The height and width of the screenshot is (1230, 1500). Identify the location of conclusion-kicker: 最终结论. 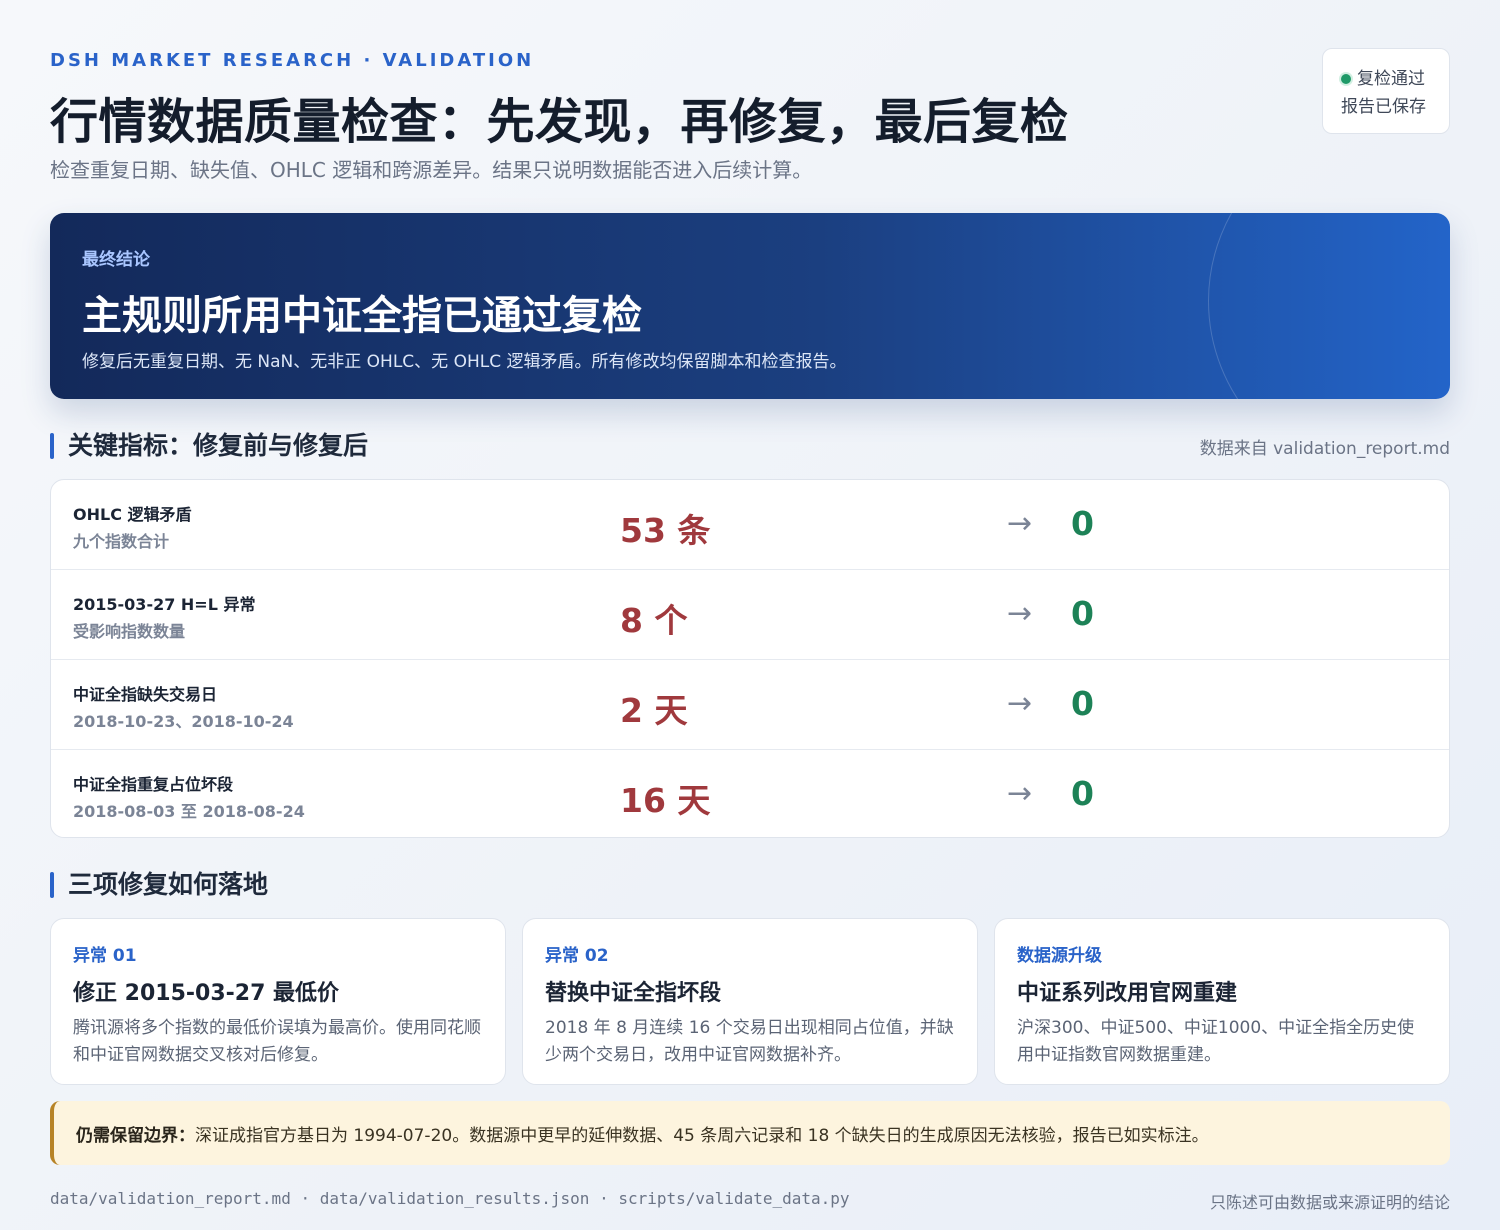
(116, 260).